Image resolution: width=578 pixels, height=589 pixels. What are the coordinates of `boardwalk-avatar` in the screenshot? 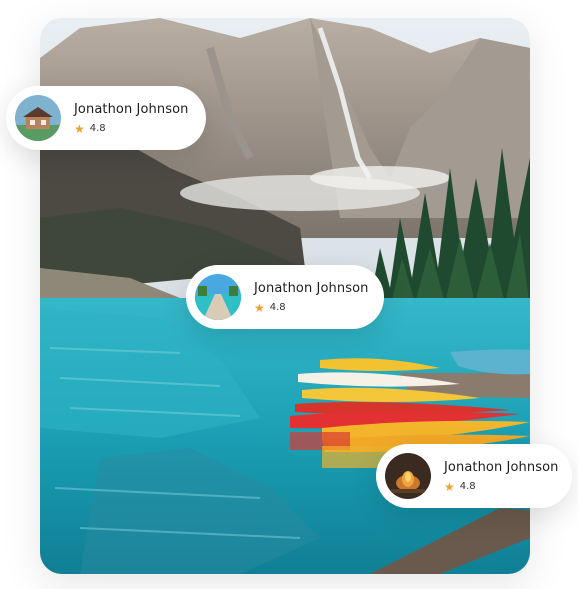 It's located at (218, 297).